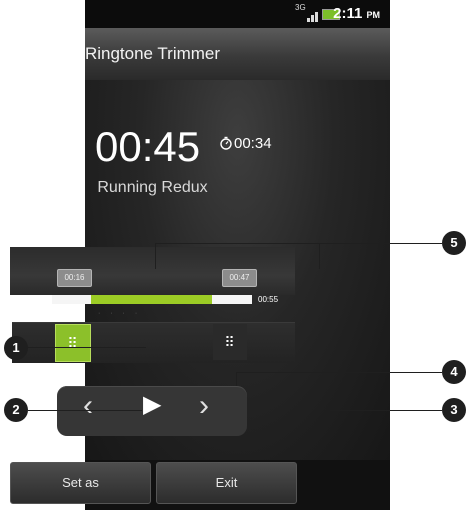 Image resolution: width=468 pixels, height=510 pixels. Describe the element at coordinates (152, 53) in the screenshot. I see `app-title: Ringtone Trimmer` at that location.